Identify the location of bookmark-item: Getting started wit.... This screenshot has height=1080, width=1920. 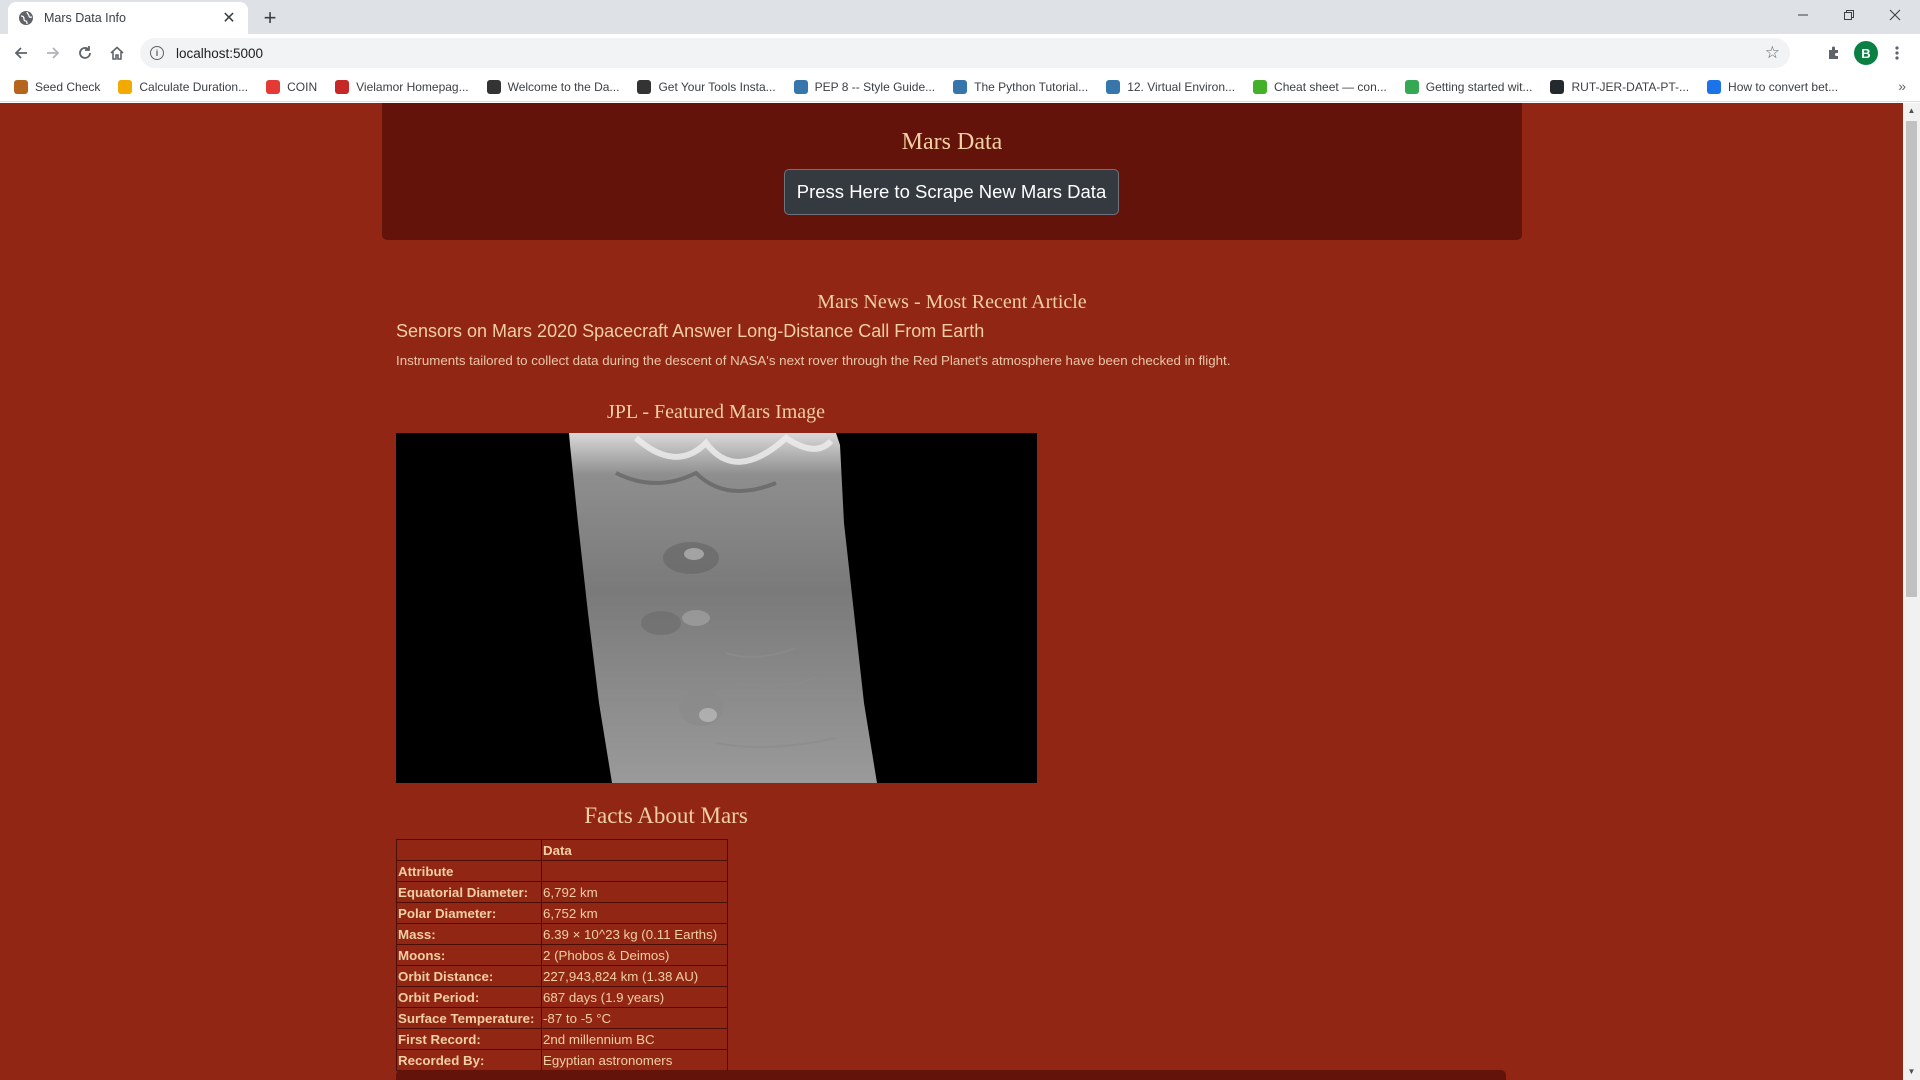
(1468, 86).